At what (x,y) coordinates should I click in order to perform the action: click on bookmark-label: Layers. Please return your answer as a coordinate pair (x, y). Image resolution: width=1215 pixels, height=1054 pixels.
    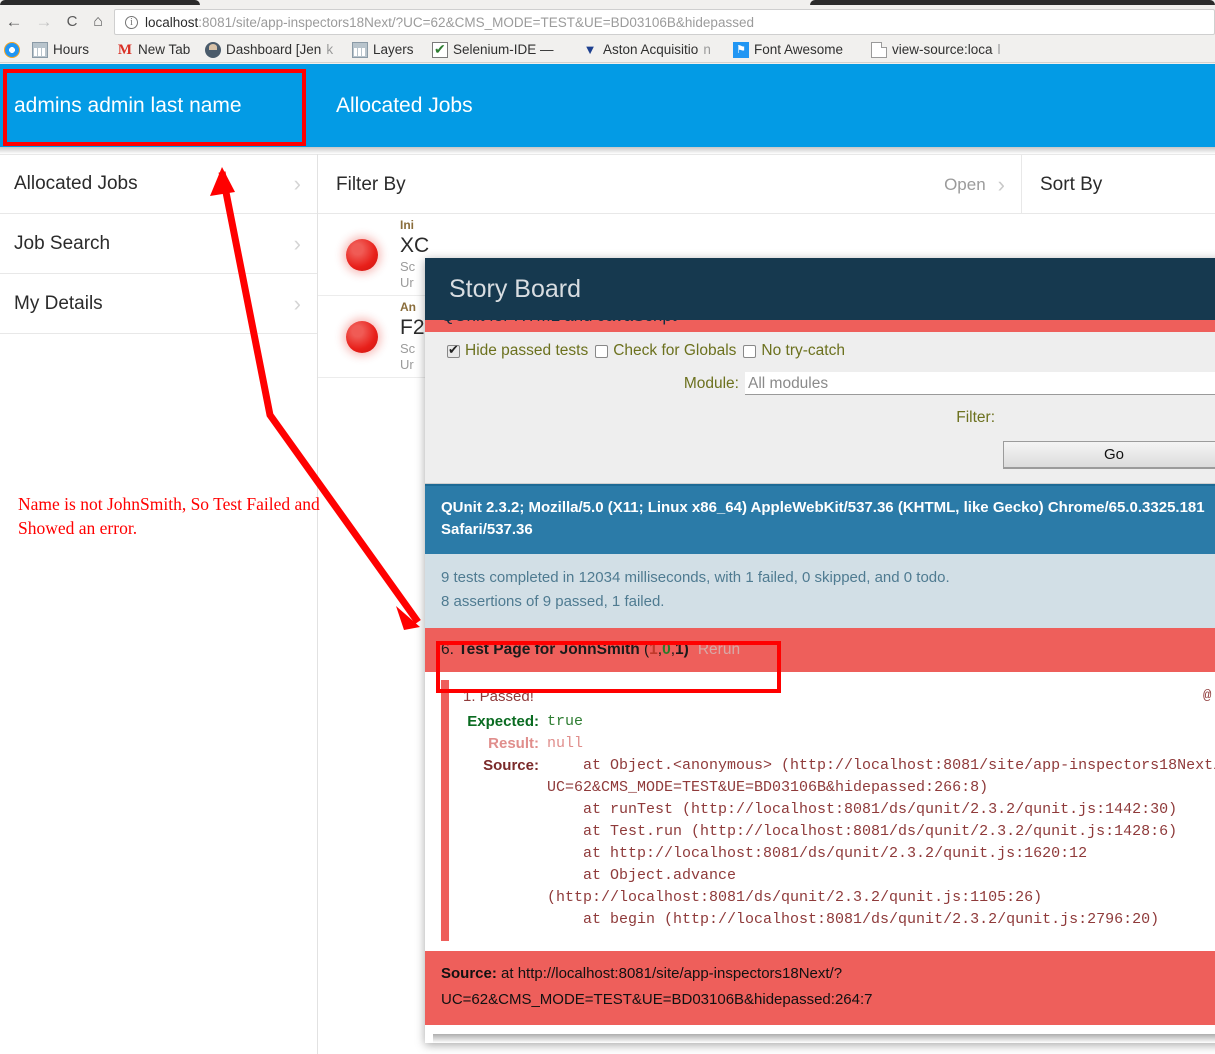
    Looking at the image, I should click on (393, 49).